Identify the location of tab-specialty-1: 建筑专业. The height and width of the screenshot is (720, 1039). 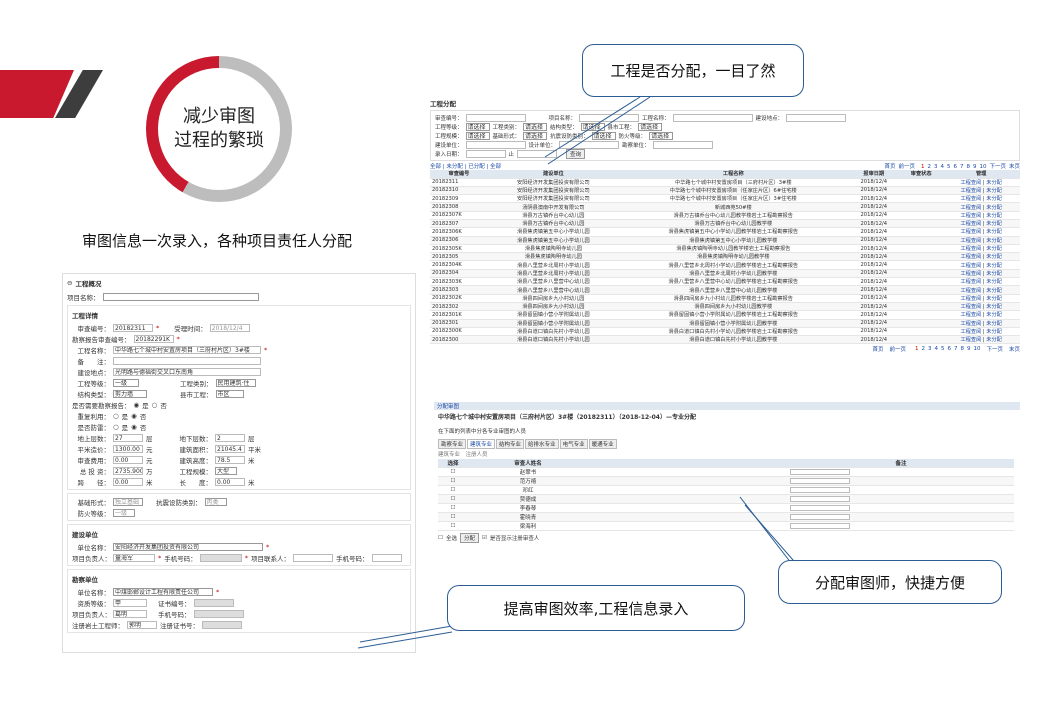
(481, 444).